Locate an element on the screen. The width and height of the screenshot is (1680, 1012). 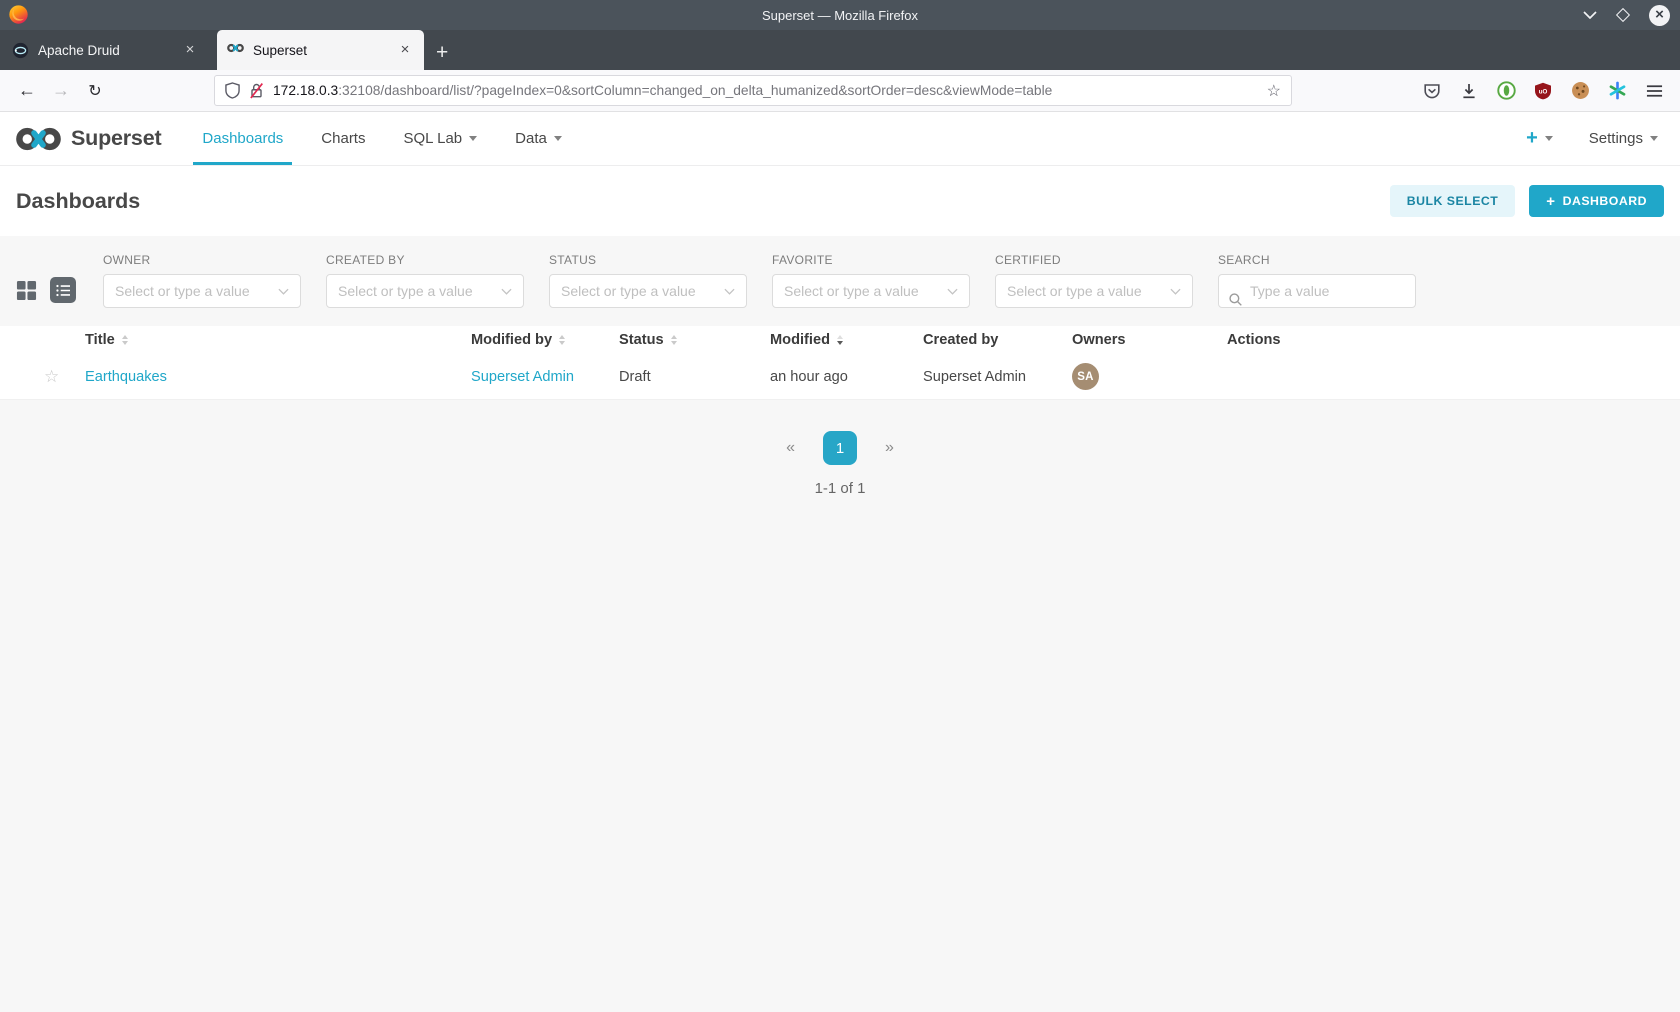
window-title: Superset — Mozilla Firefox is located at coordinates (840, 15).